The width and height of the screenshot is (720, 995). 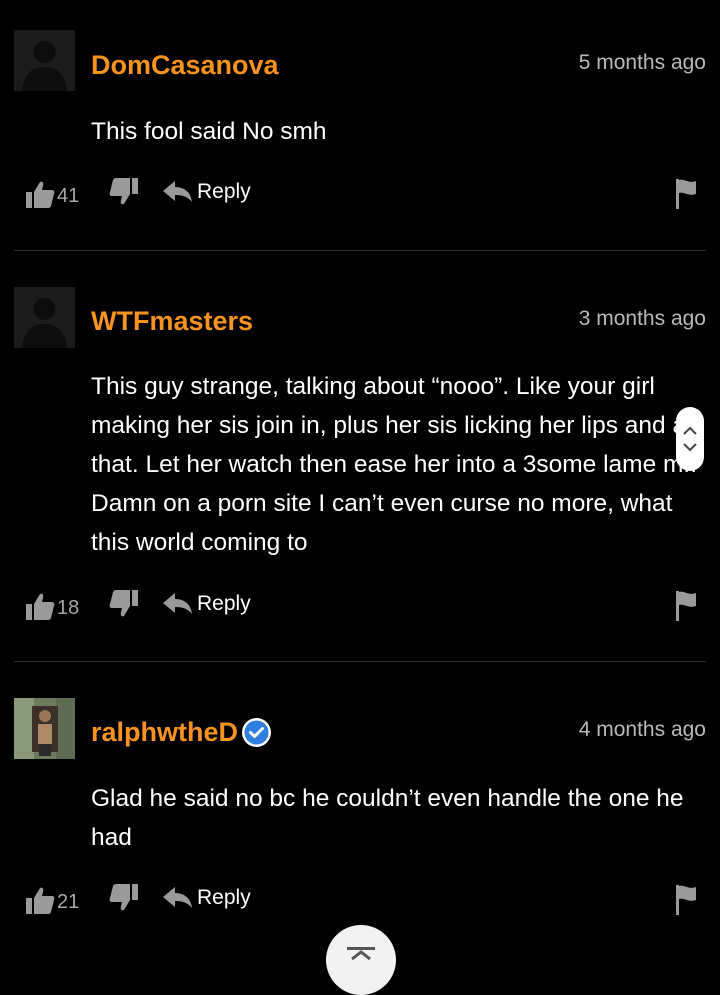 What do you see at coordinates (642, 729) in the screenshot?
I see `timestamp: 4 months ago` at bounding box center [642, 729].